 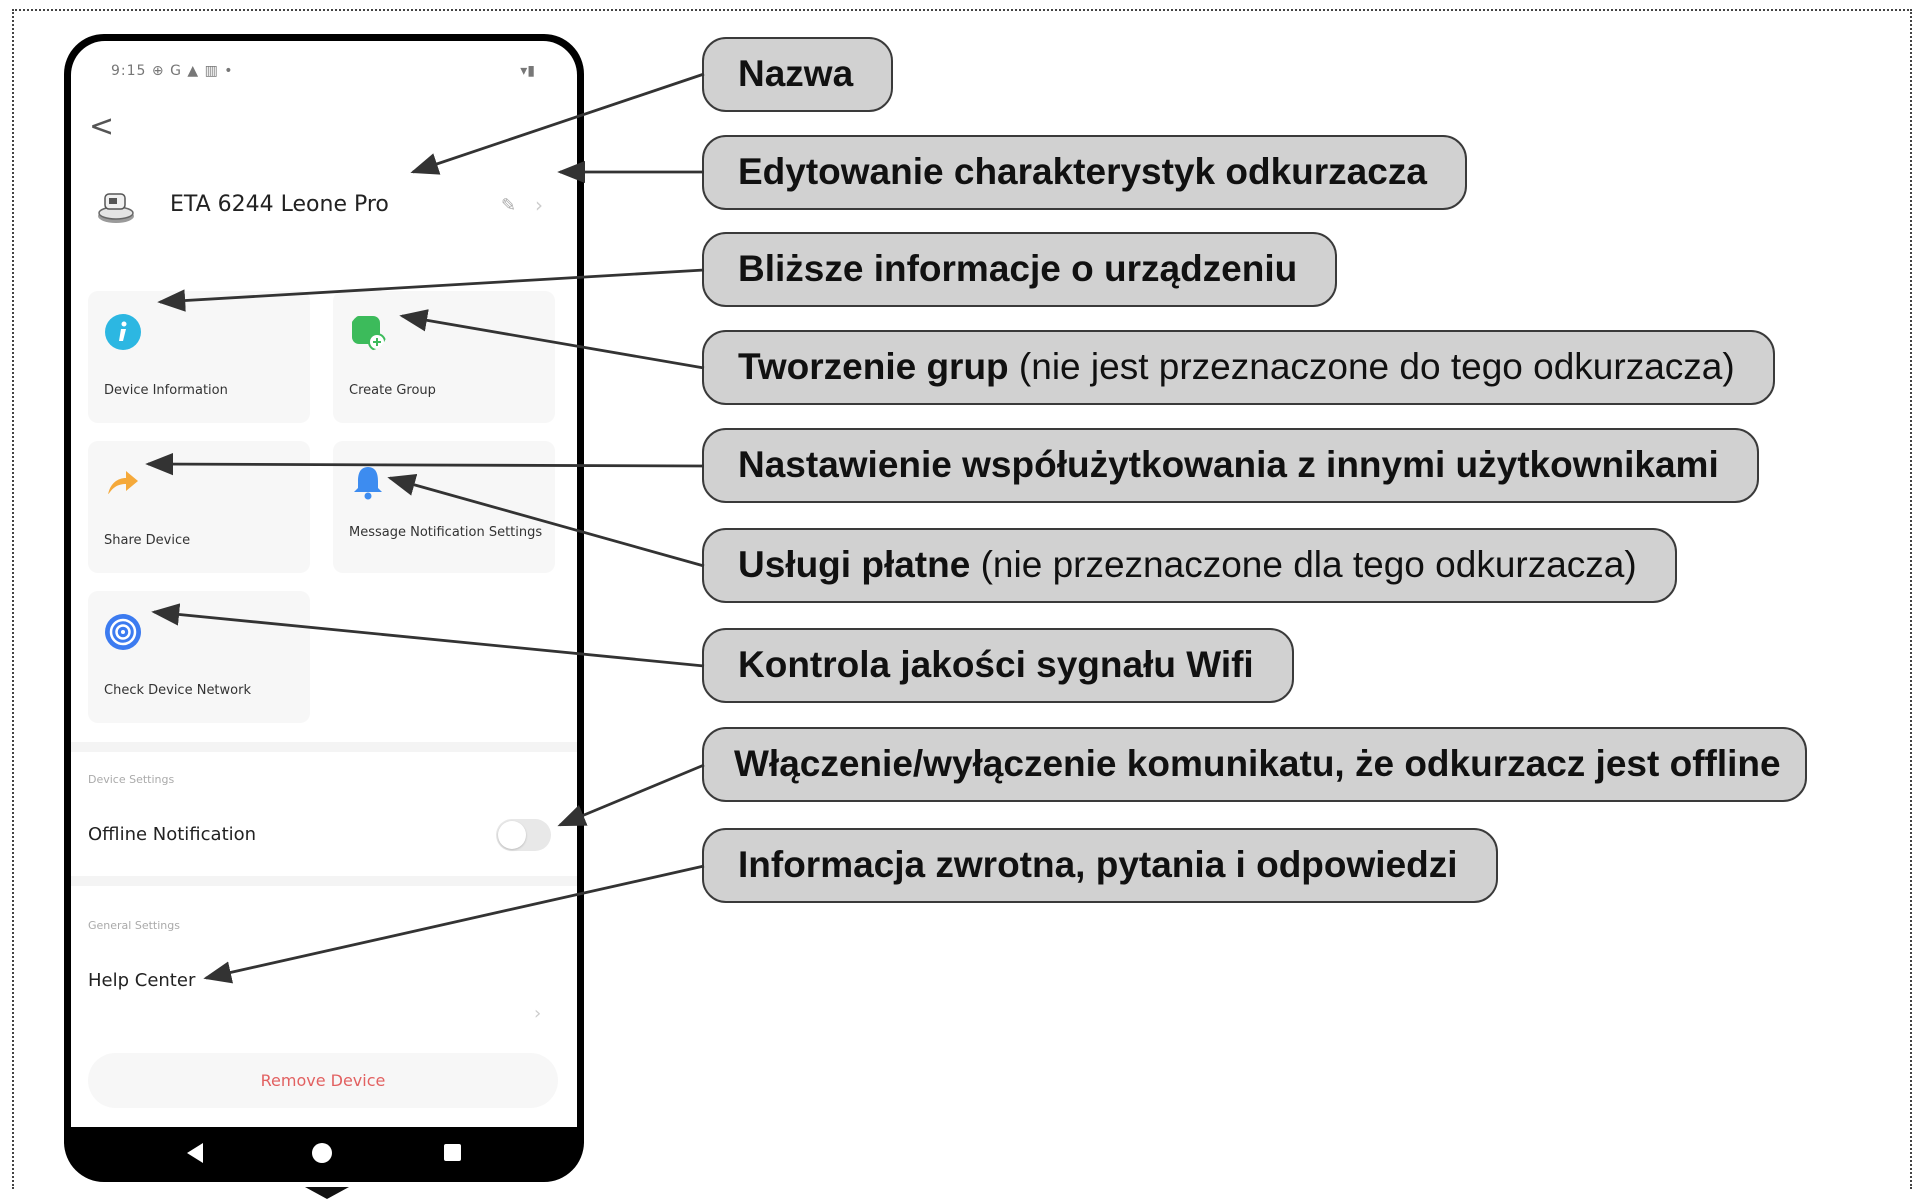 What do you see at coordinates (428, 635) in the screenshot?
I see `arrow-wifi` at bounding box center [428, 635].